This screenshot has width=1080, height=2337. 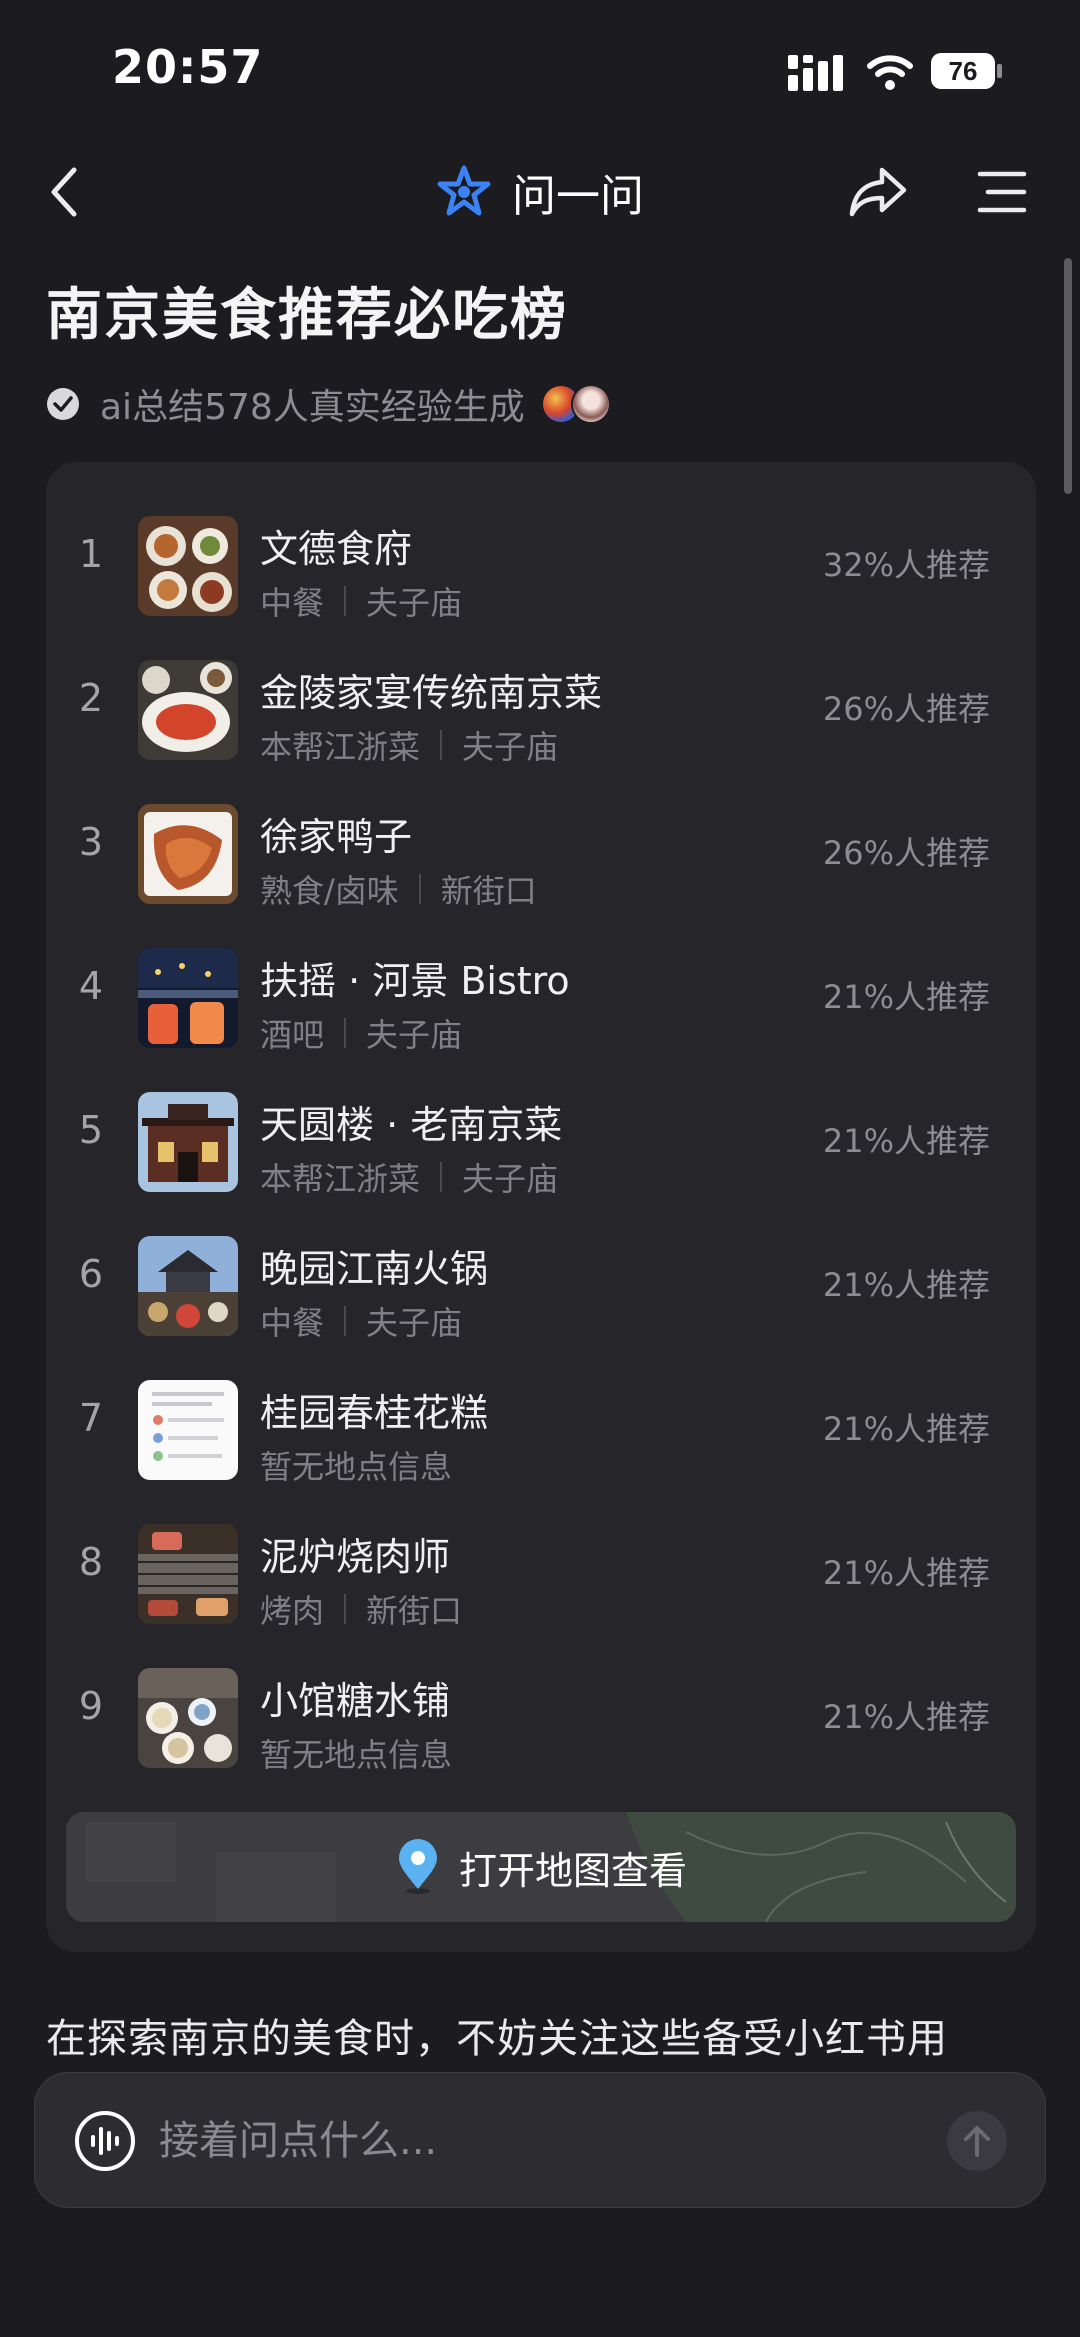 I want to click on rank-number: 7, so click(x=91, y=1418).